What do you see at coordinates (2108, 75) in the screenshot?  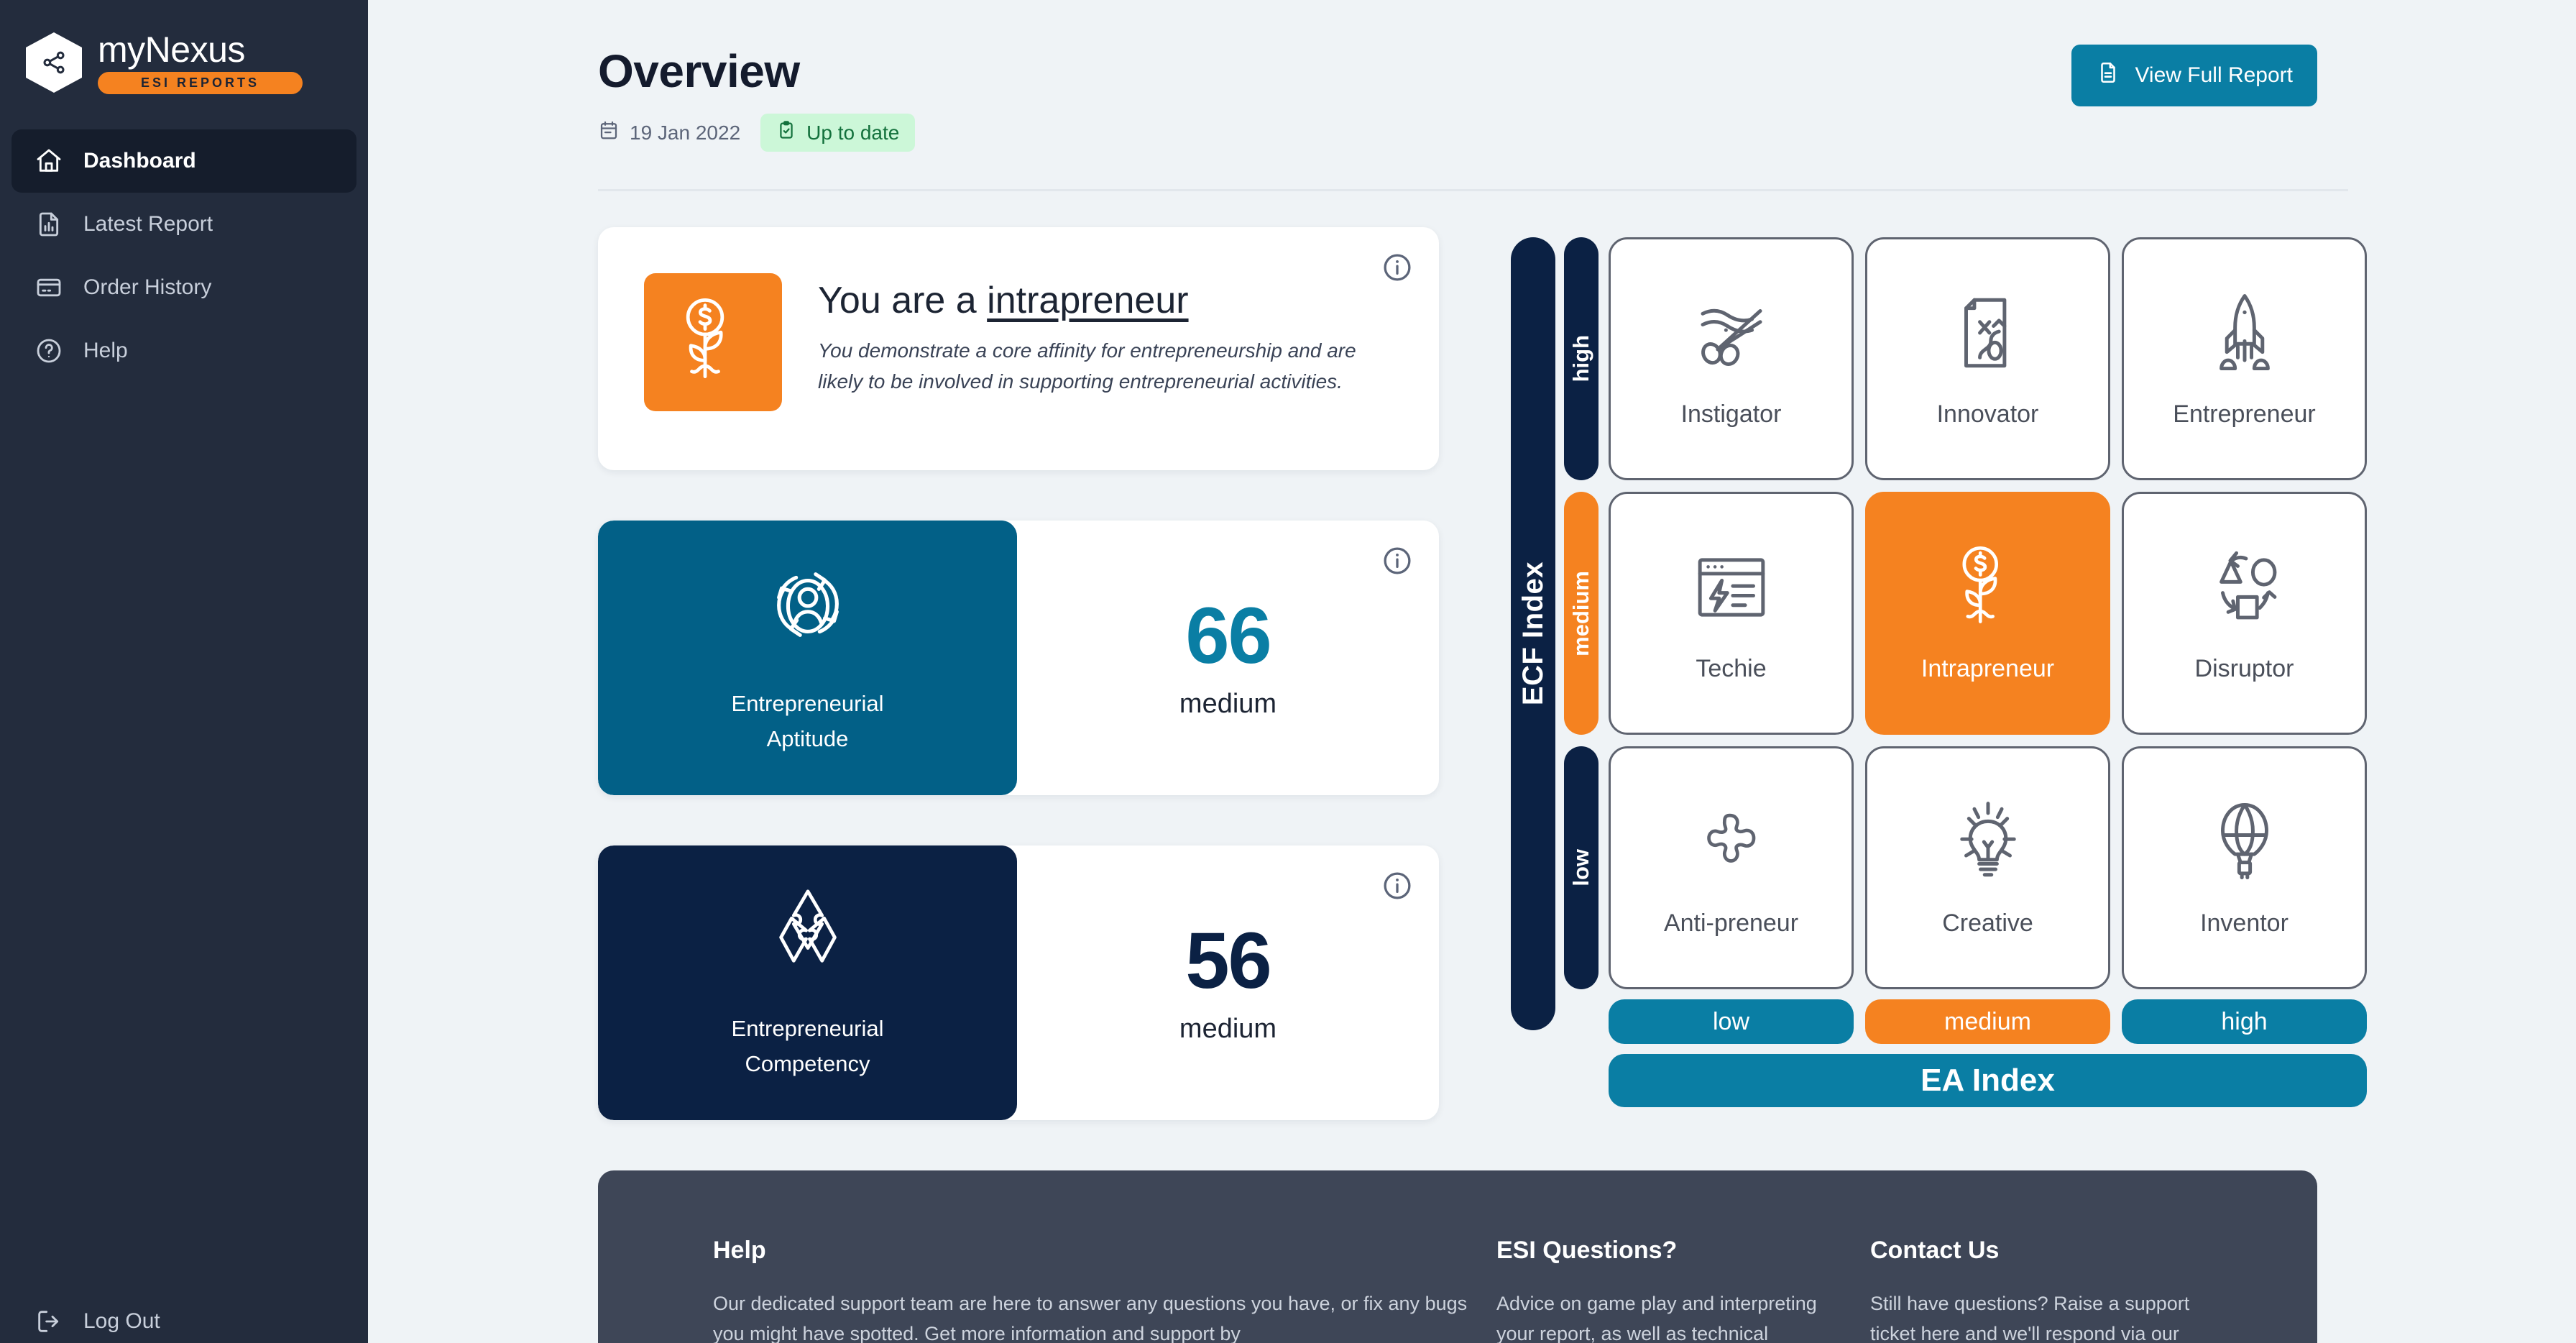 I see `document-icon` at bounding box center [2108, 75].